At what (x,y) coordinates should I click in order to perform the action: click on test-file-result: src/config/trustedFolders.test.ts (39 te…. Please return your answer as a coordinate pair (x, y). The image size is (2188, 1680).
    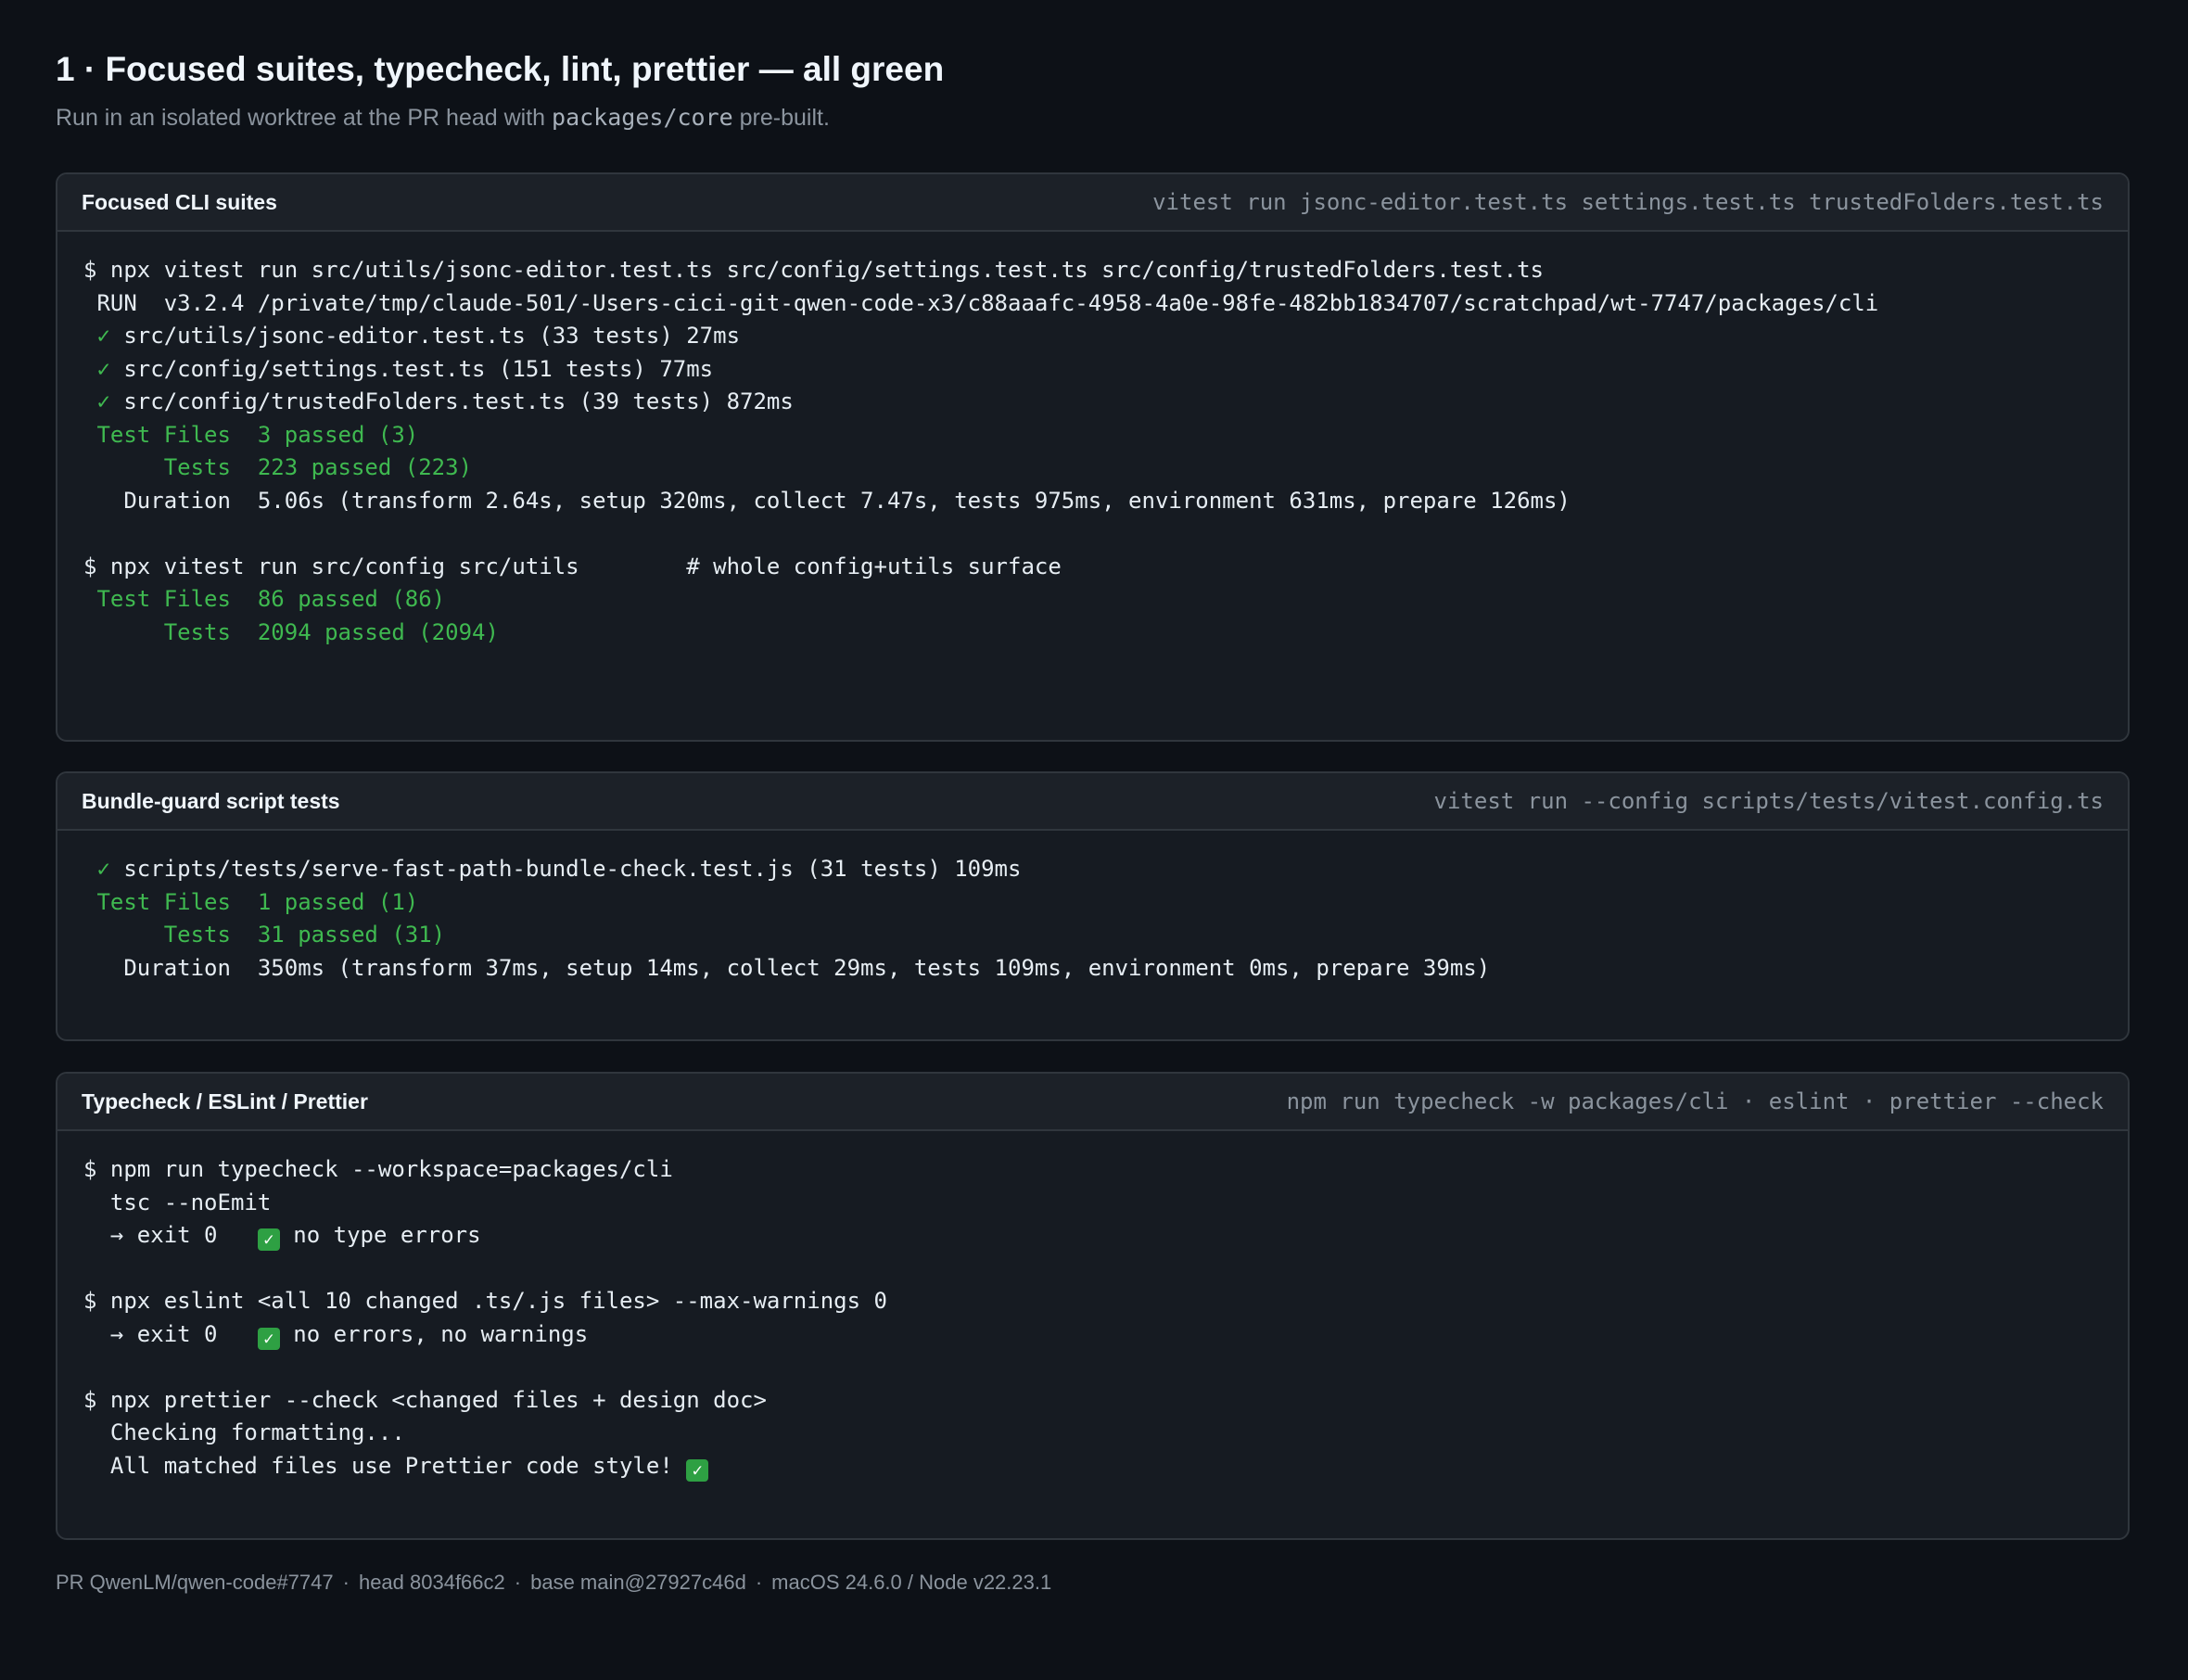
    Looking at the image, I should click on (458, 401).